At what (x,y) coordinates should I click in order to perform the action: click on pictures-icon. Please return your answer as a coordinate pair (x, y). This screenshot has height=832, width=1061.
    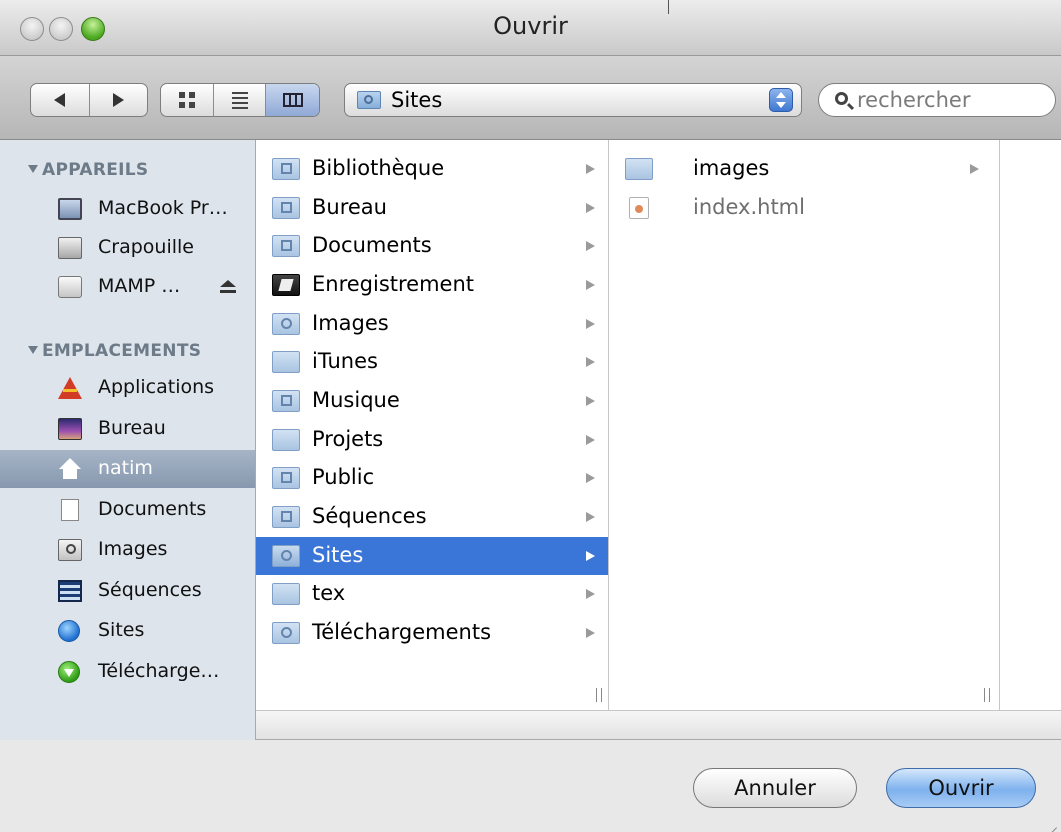
    Looking at the image, I should click on (70, 550).